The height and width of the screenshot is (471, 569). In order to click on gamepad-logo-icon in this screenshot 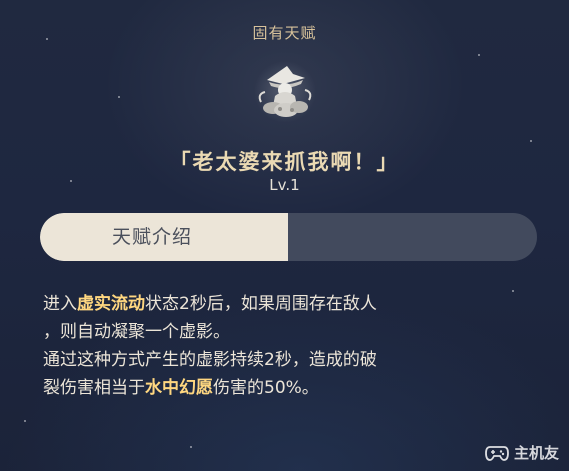, I will do `click(497, 453)`.